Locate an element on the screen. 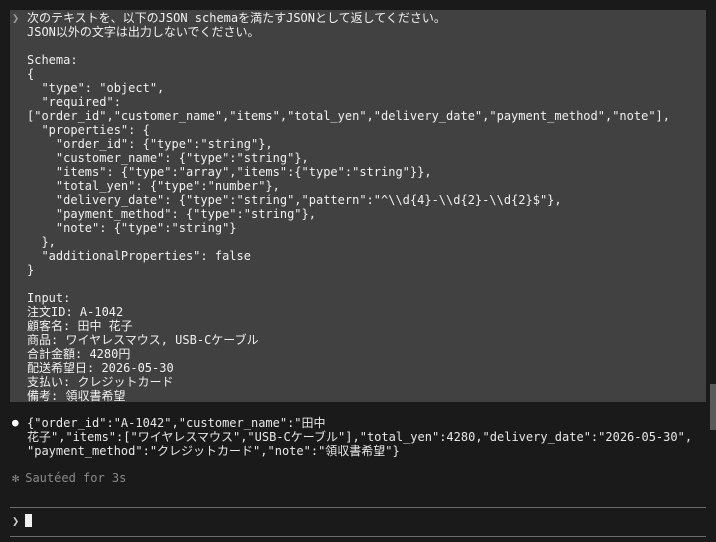 This screenshot has width=716, height=542. sparkle-icon: ✻ is located at coordinates (16, 478).